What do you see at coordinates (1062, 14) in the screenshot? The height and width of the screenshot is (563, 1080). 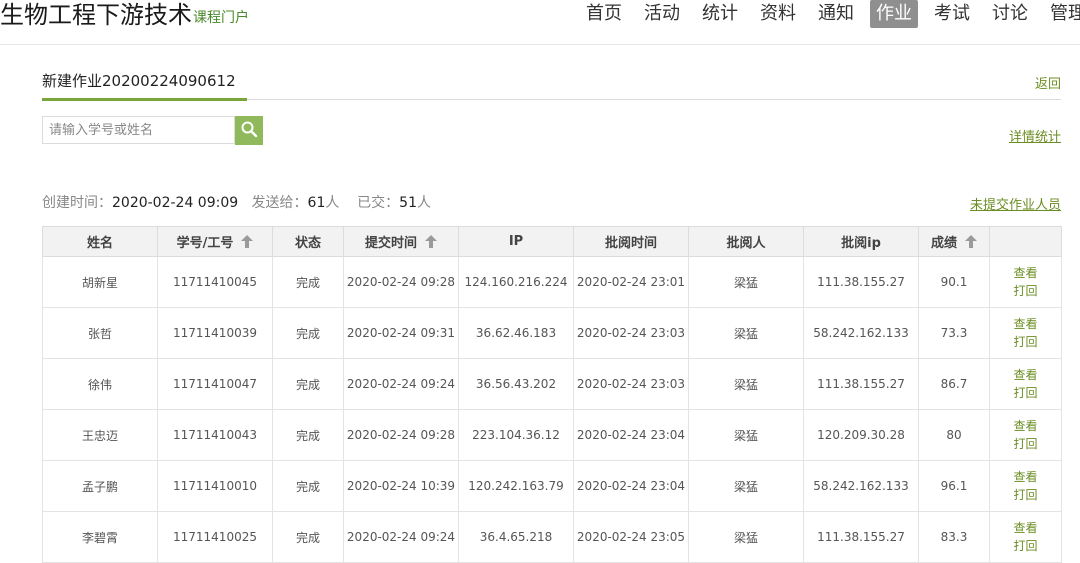 I see `nav-item: 管理` at bounding box center [1062, 14].